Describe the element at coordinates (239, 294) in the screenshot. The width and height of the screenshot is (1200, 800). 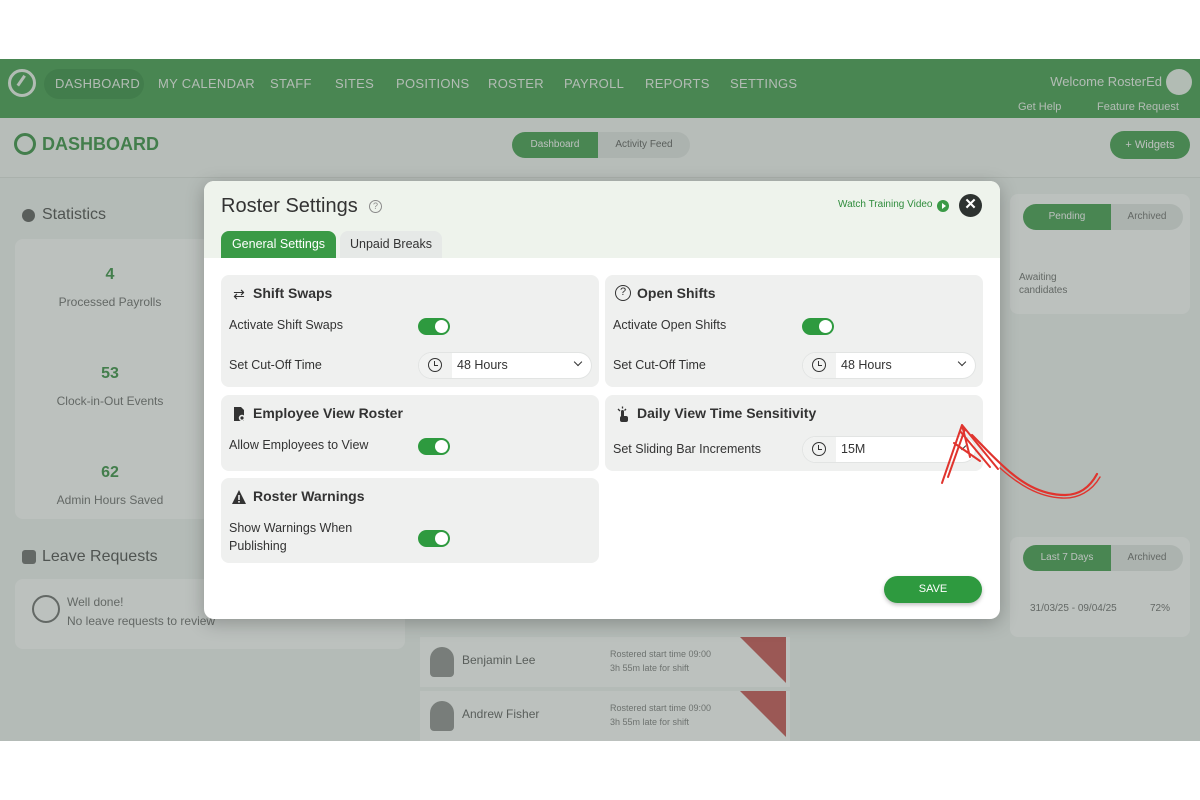
I see `swap-arrows-icon: ⇄` at that location.